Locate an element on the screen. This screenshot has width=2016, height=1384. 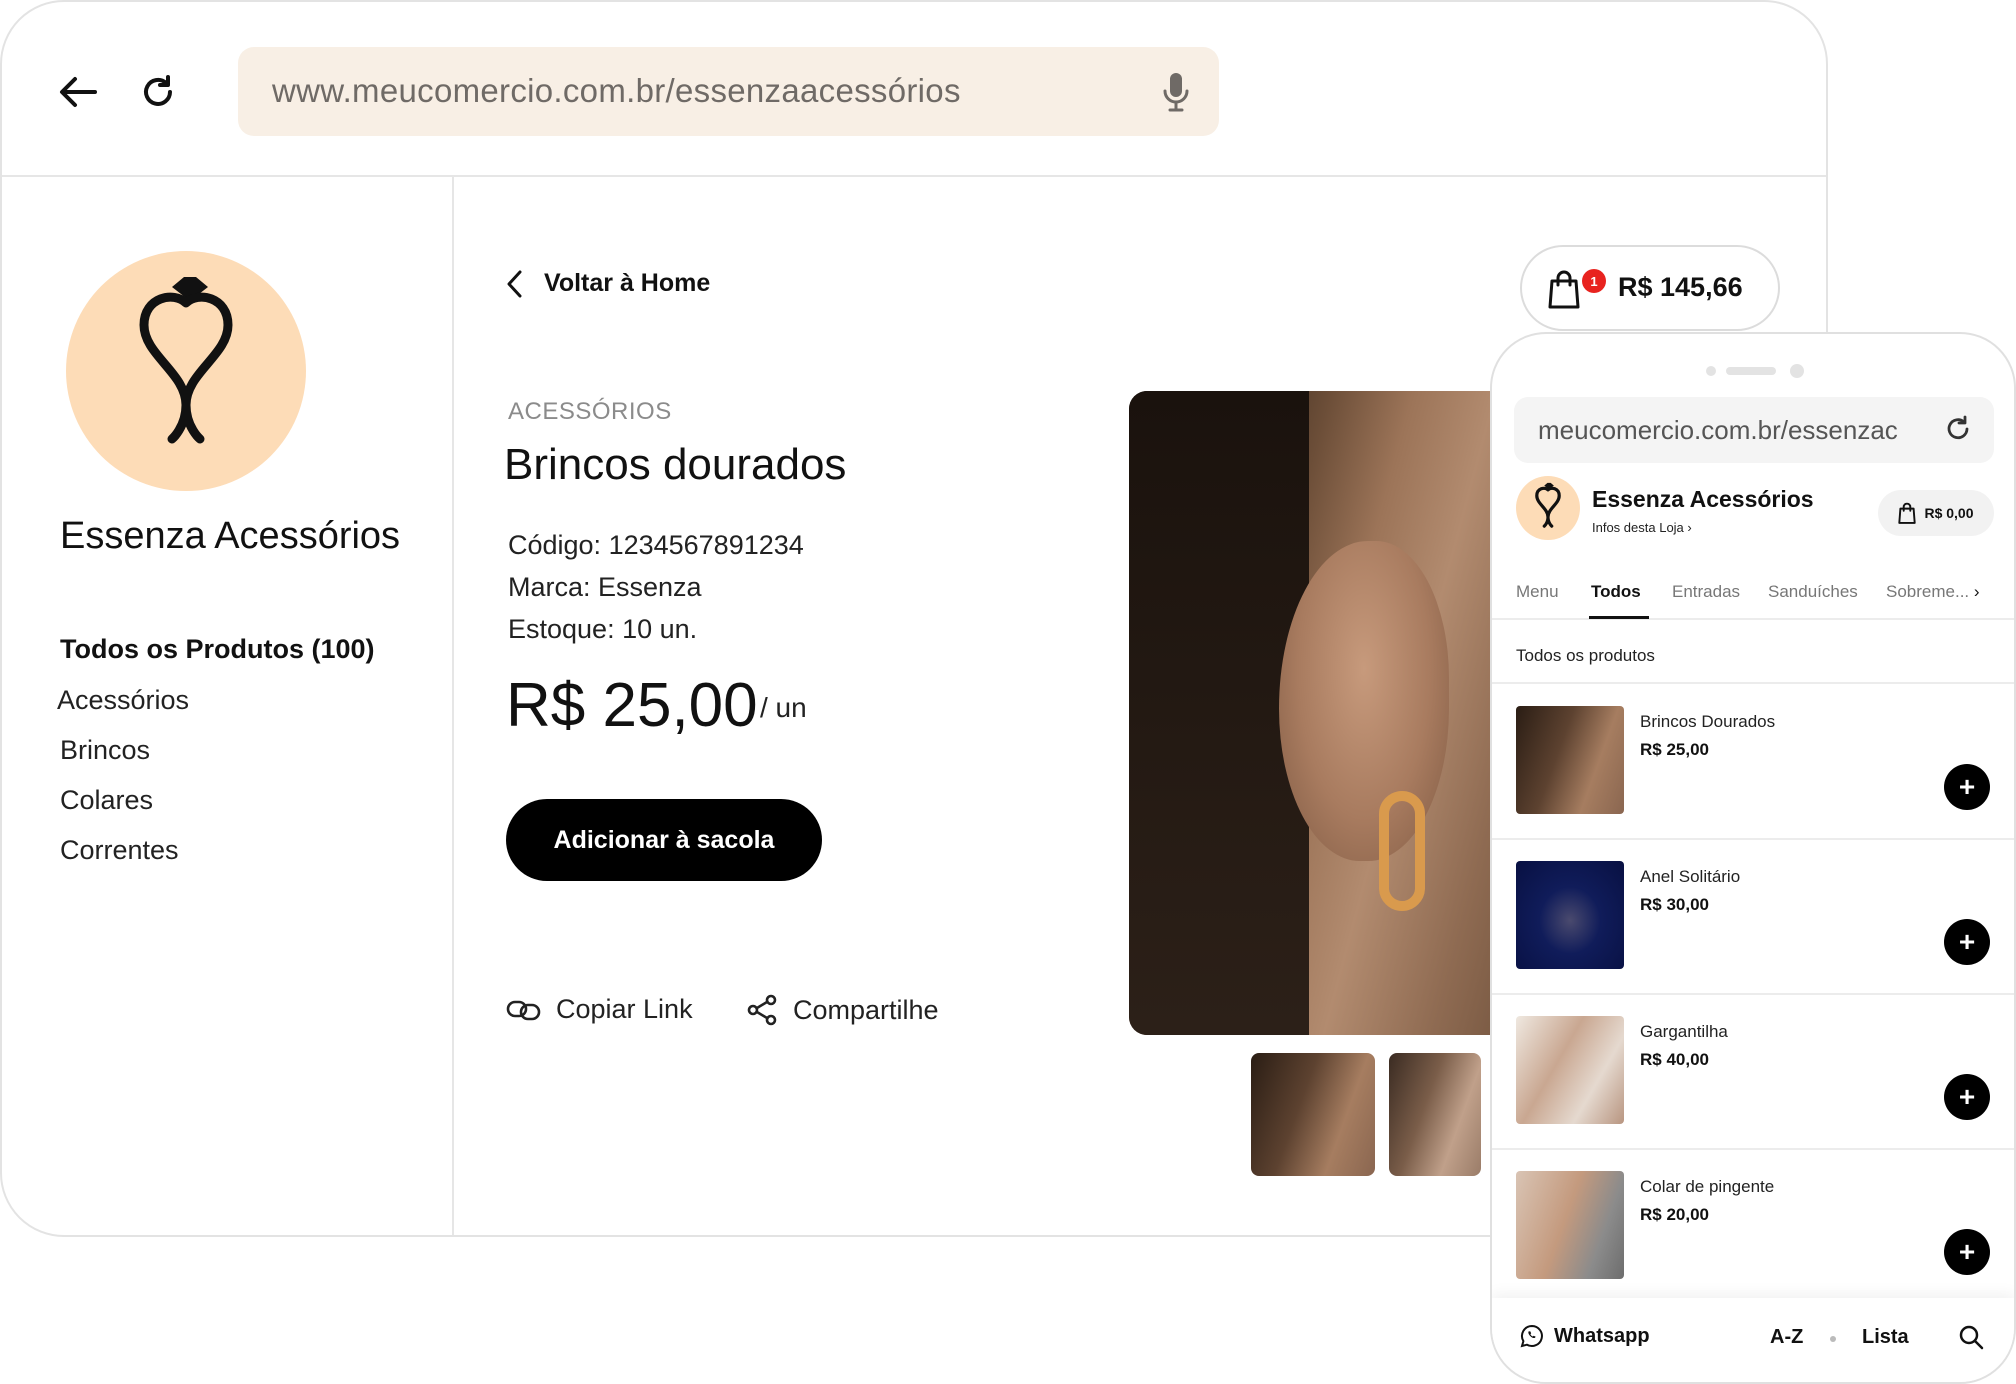
mobile-address-bar: meucomercio.com.br/essenzac is located at coordinates (1754, 430).